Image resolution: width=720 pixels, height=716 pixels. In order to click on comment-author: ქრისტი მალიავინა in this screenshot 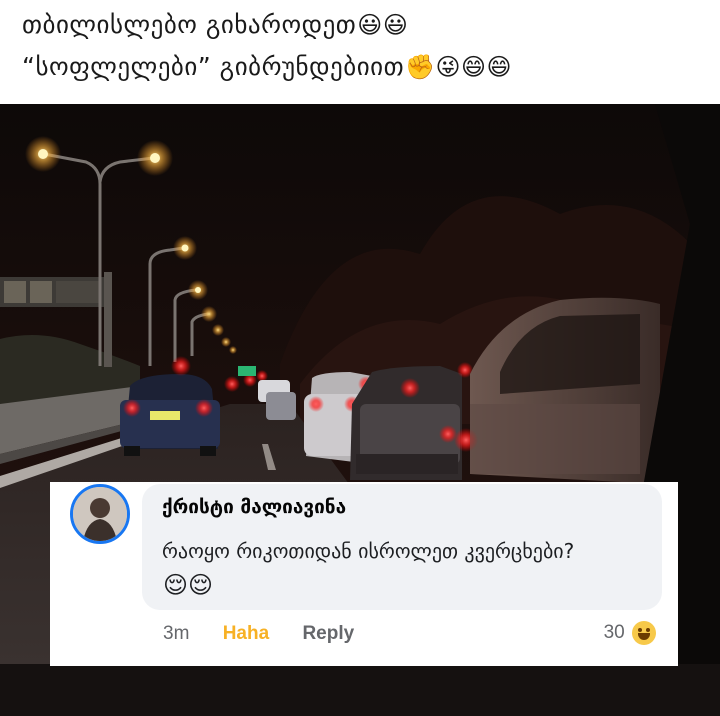, I will do `click(254, 507)`.